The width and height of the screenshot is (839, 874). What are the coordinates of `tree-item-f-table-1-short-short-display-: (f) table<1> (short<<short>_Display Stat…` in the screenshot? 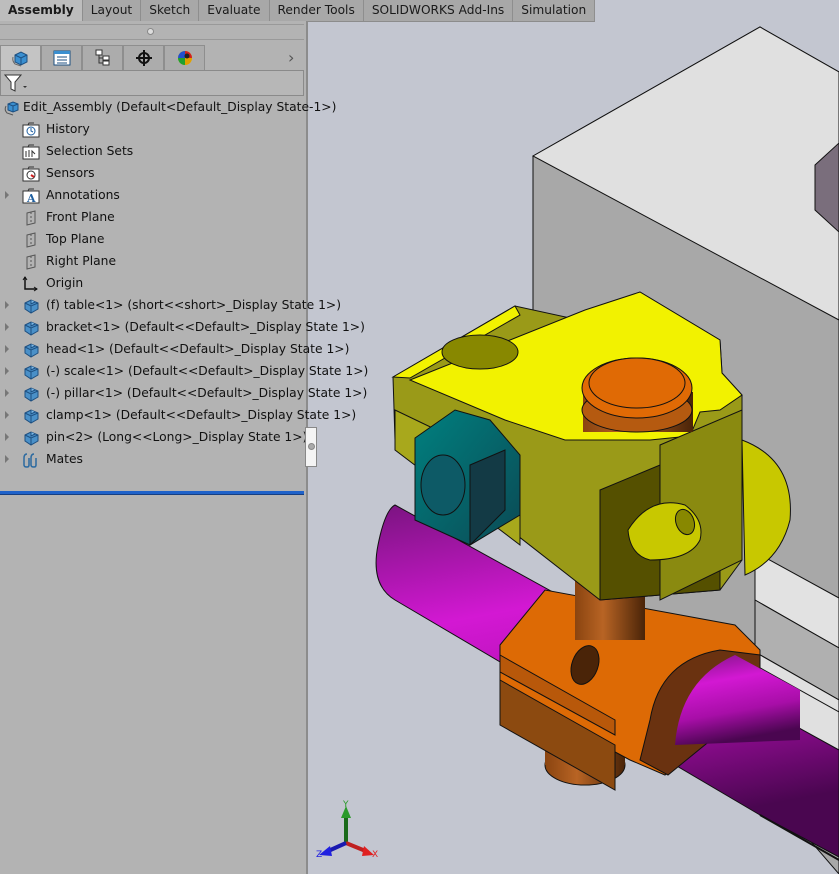 It's located at (170, 306).